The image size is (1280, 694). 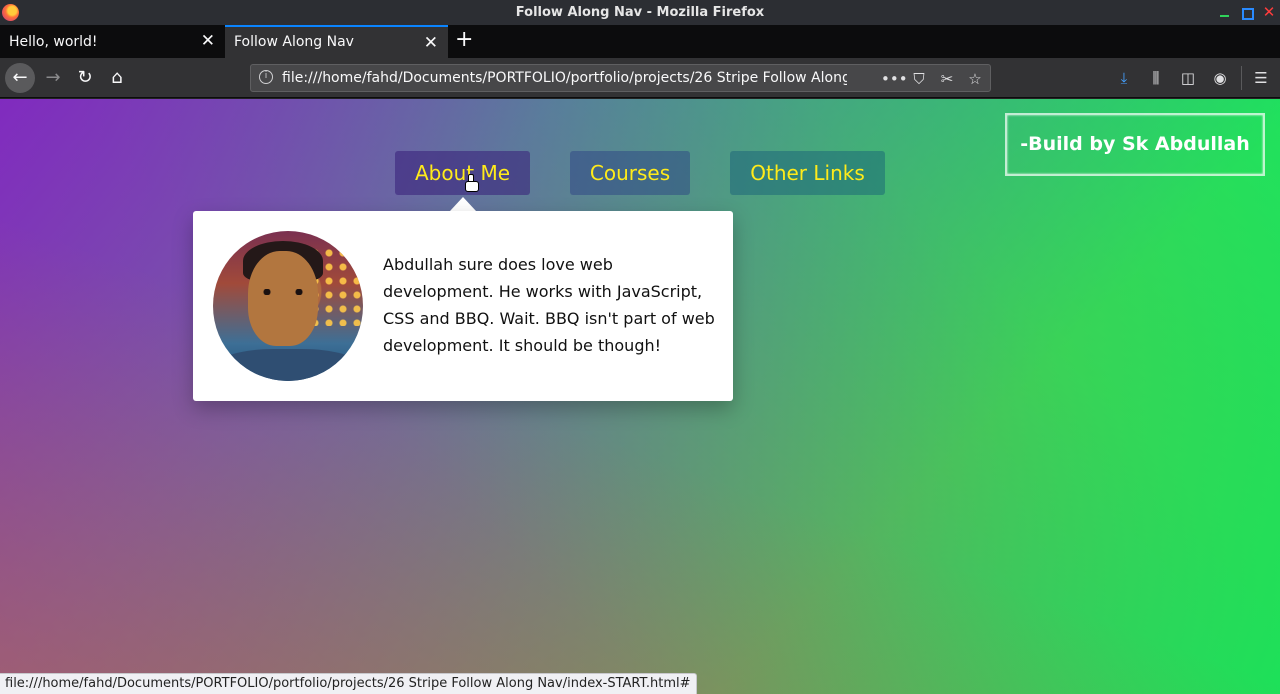 I want to click on avatar, so click(x=288, y=306).